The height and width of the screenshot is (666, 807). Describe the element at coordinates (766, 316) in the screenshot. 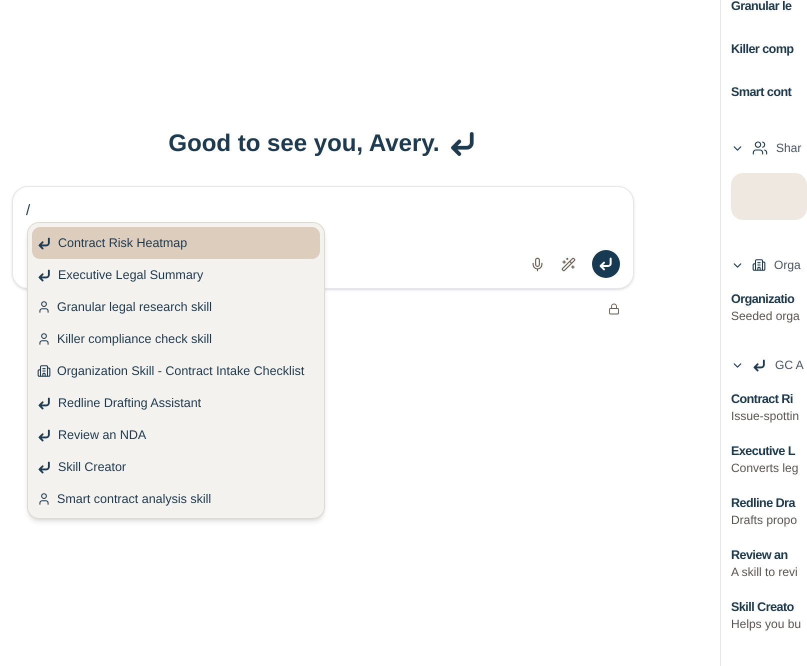

I see `skill-description: Seeded orga` at that location.